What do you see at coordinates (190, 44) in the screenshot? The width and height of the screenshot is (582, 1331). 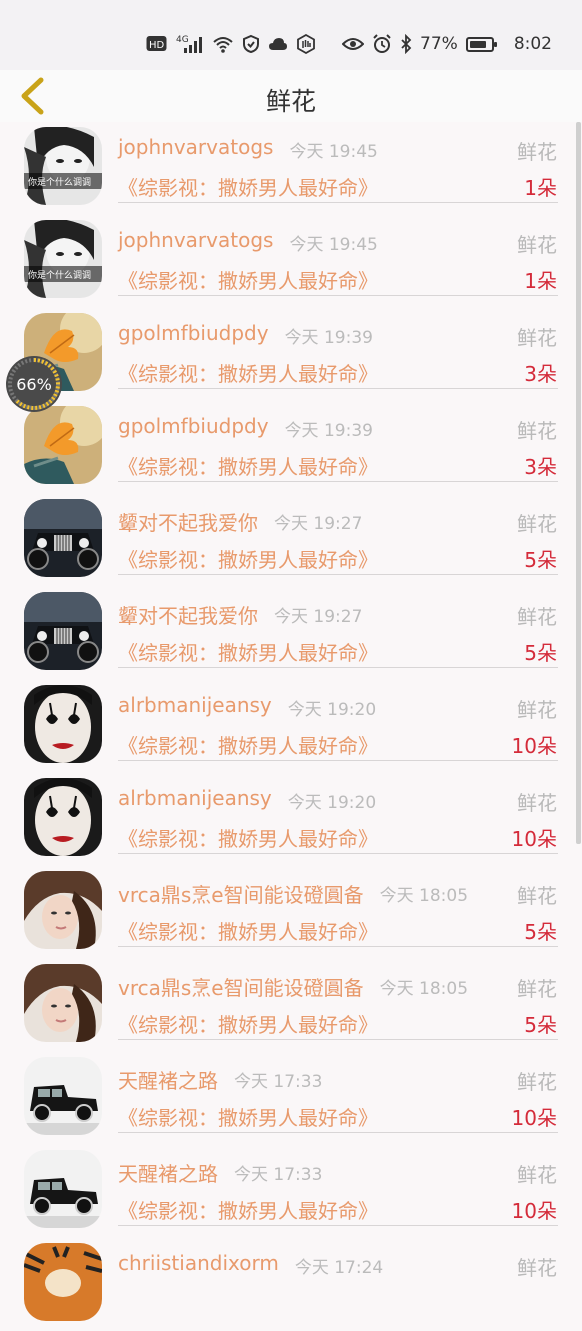 I see `signal-icon: 4G` at bounding box center [190, 44].